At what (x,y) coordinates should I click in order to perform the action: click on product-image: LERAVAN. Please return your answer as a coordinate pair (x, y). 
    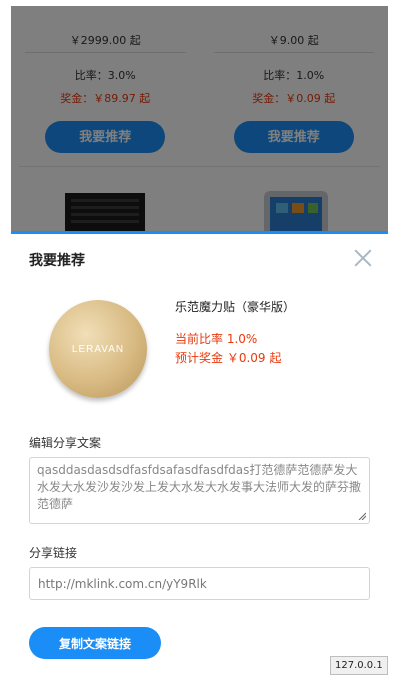
    Looking at the image, I should click on (98, 349).